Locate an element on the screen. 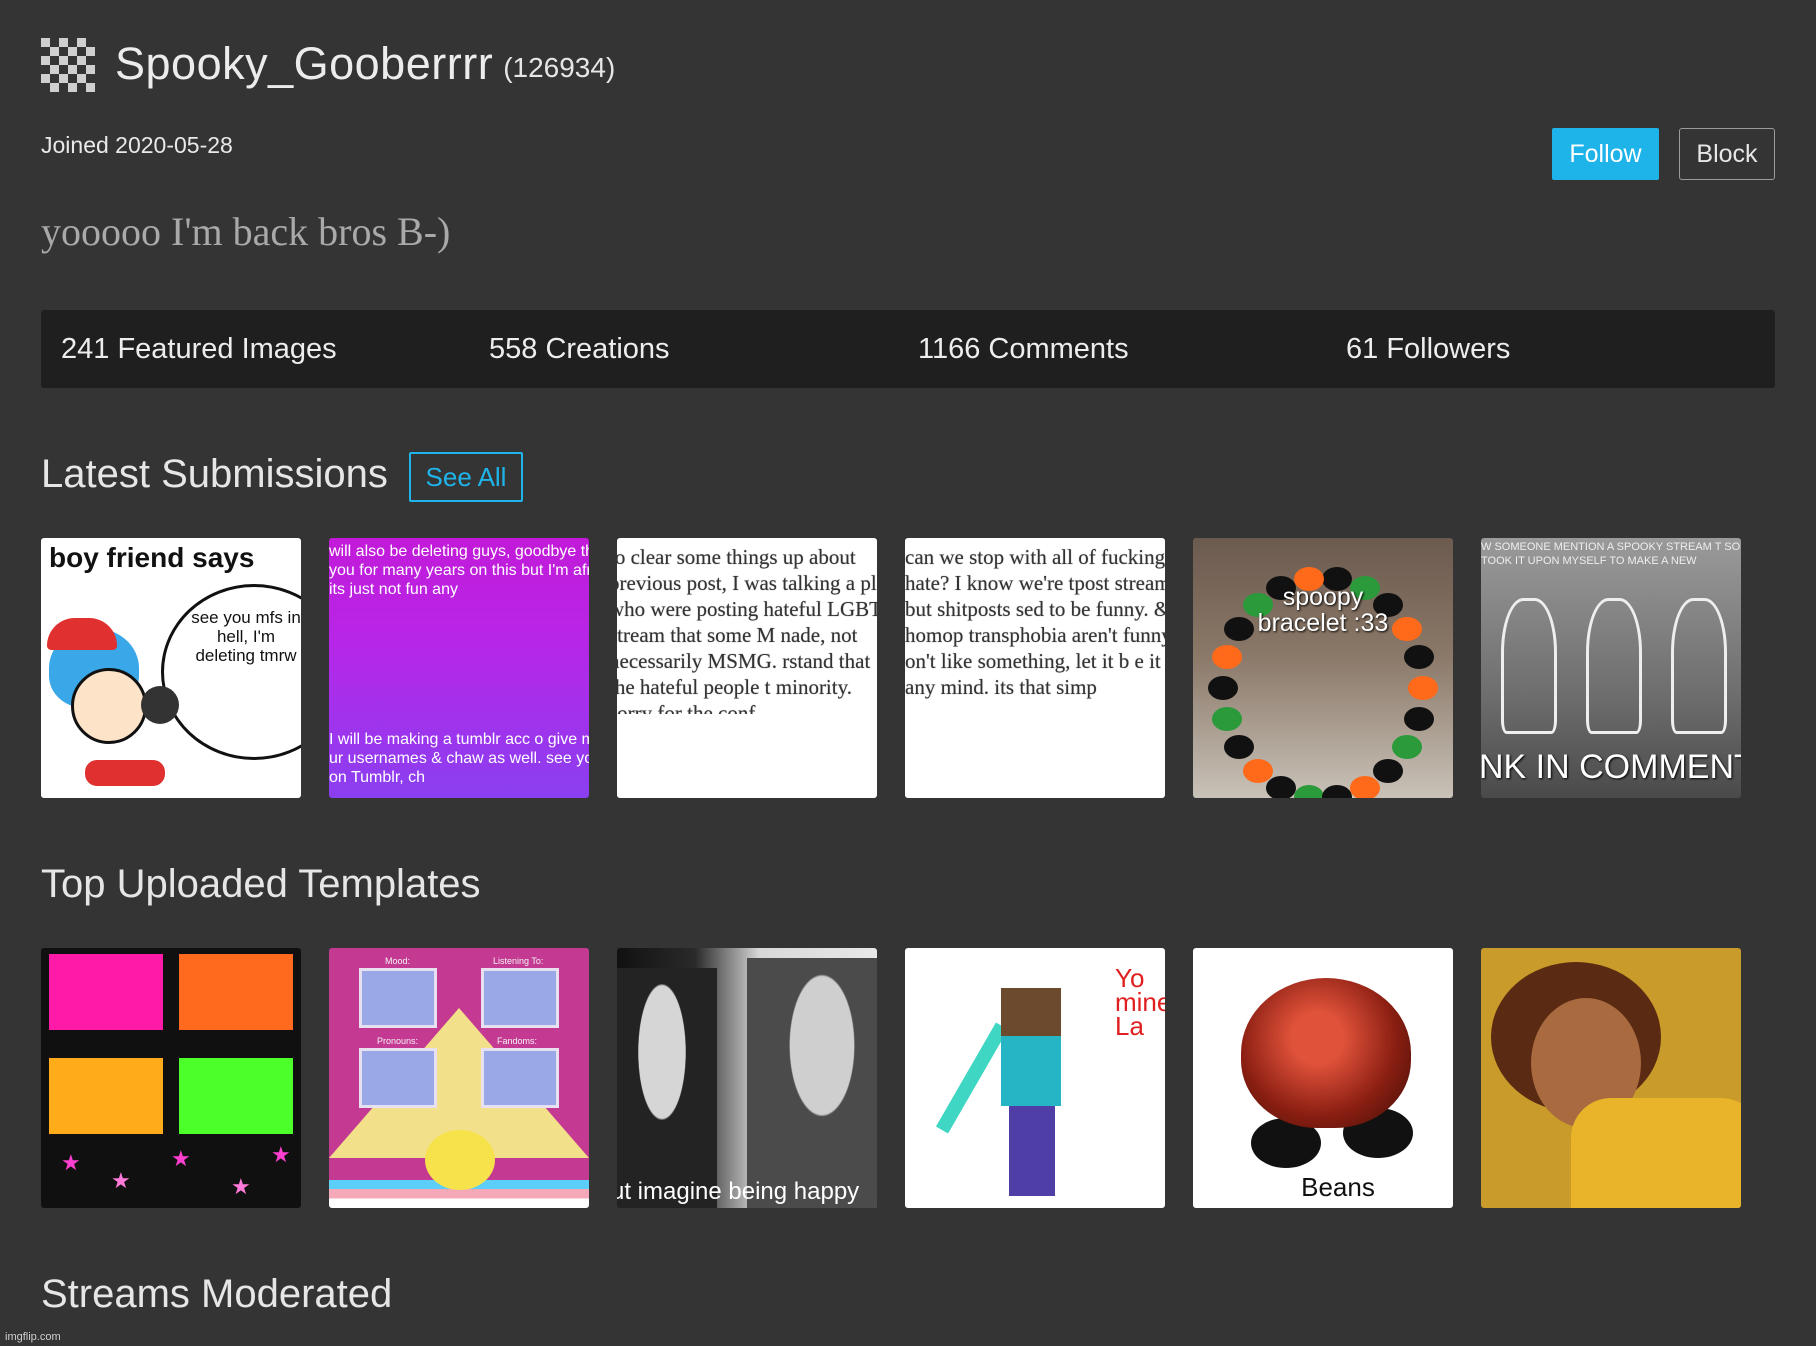 This screenshot has height=1346, width=1816. character-jacket is located at coordinates (1656, 1153).